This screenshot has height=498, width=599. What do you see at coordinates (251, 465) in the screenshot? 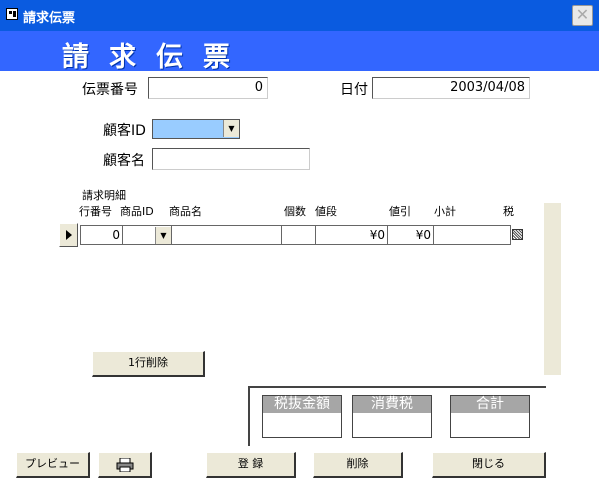
I see `register-button: 登 録` at bounding box center [251, 465].